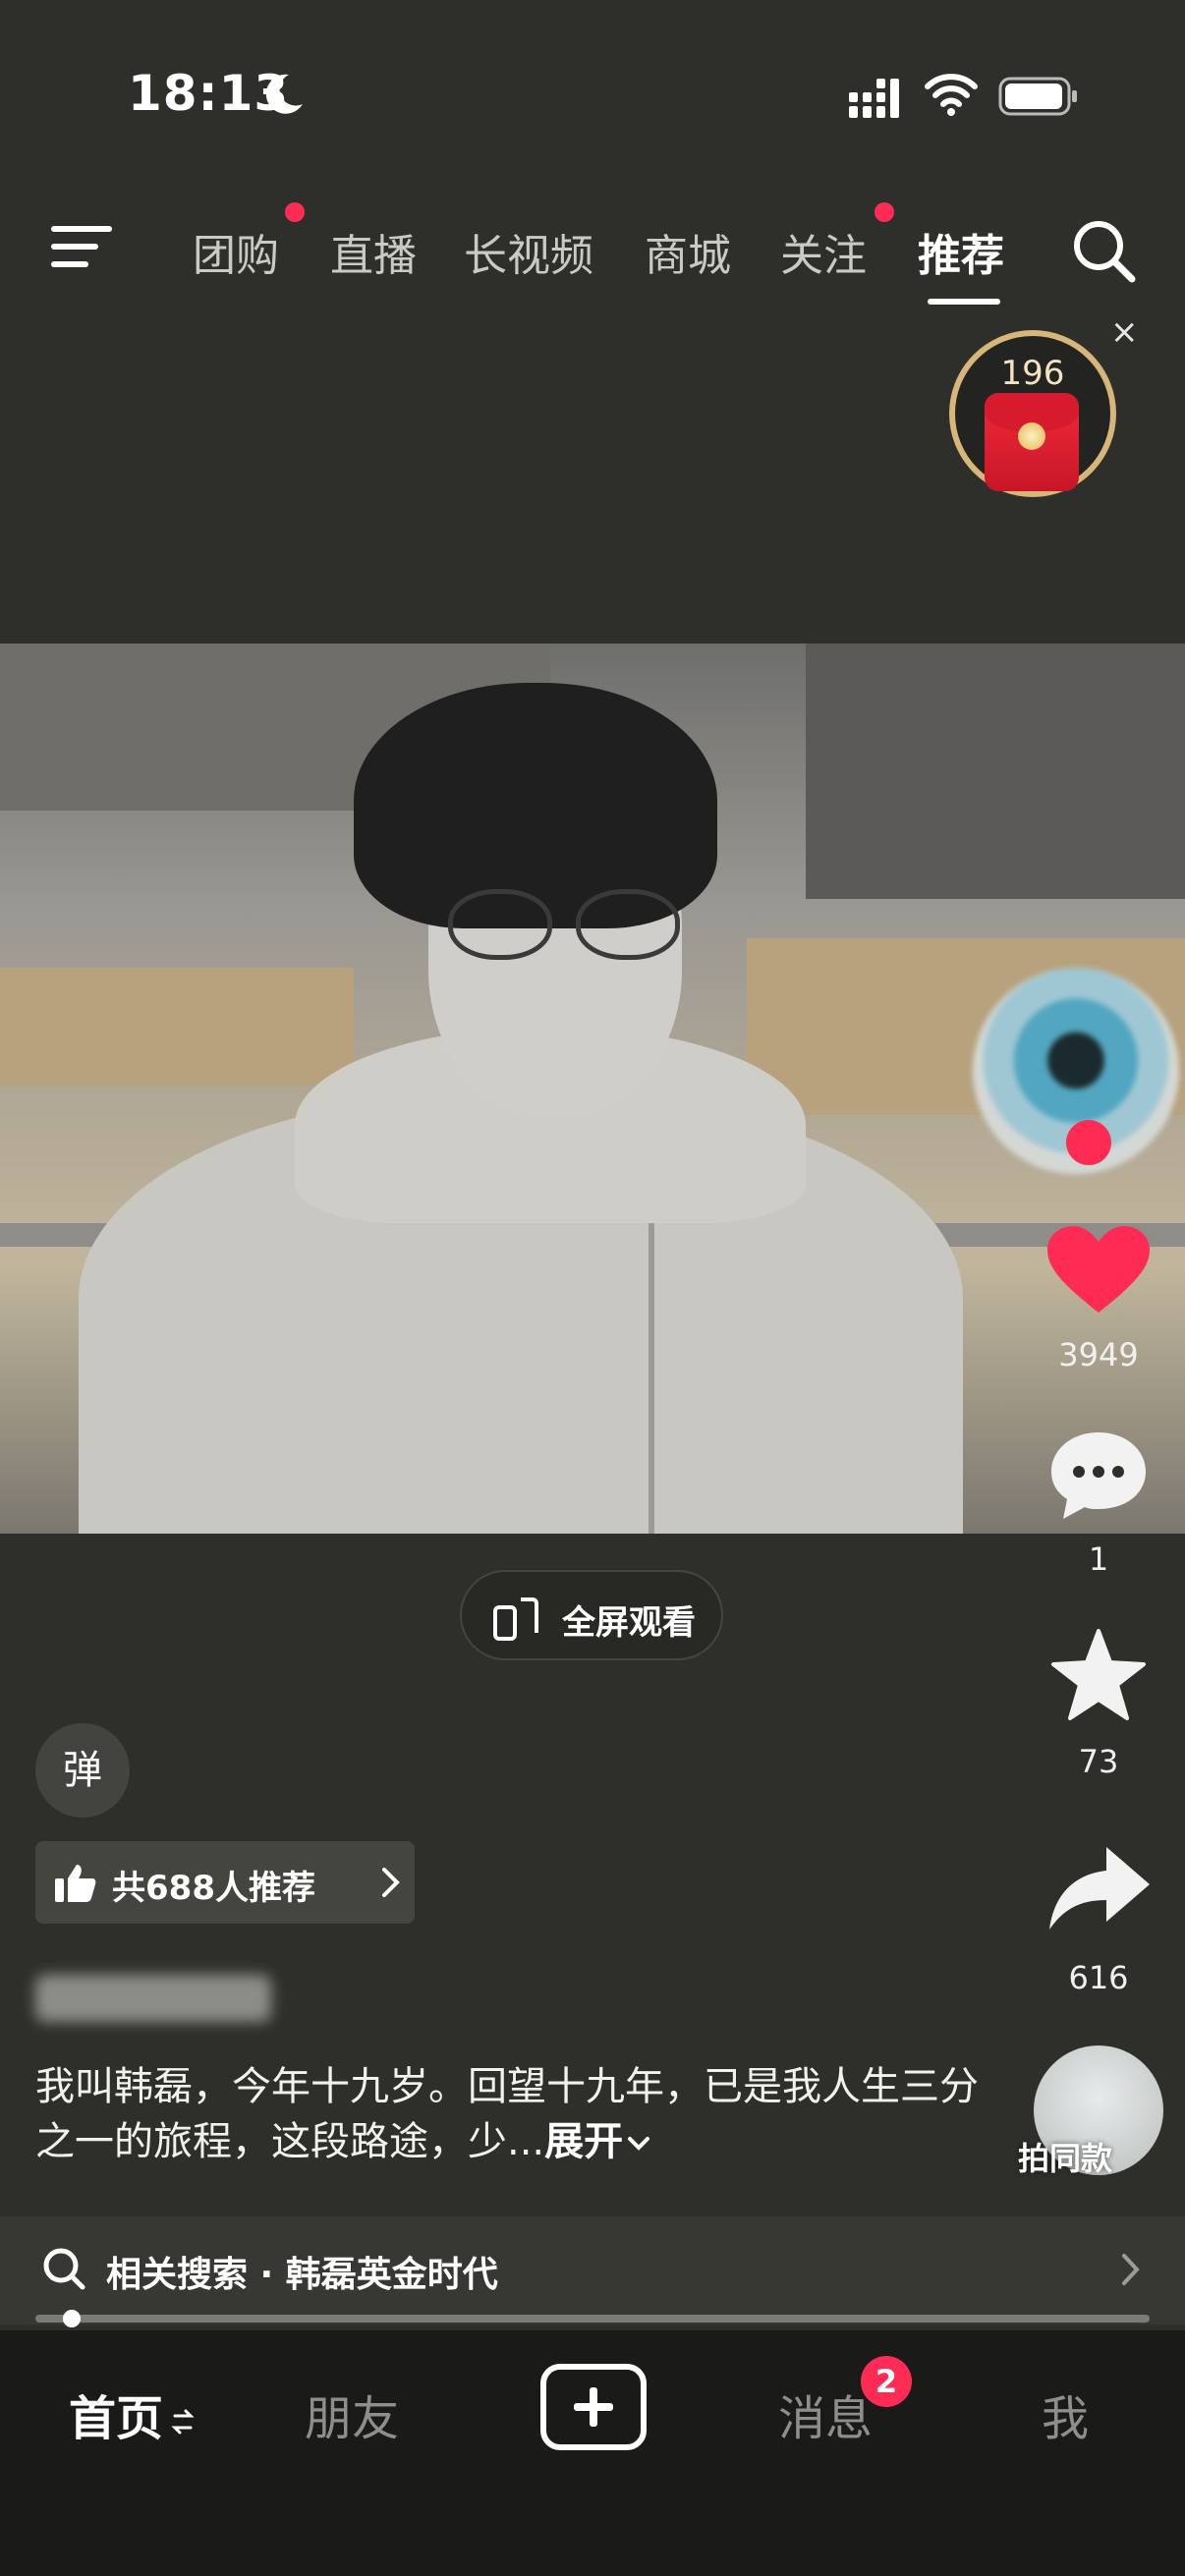  Describe the element at coordinates (352, 2414) in the screenshot. I see `nav-friends: 朋友` at that location.